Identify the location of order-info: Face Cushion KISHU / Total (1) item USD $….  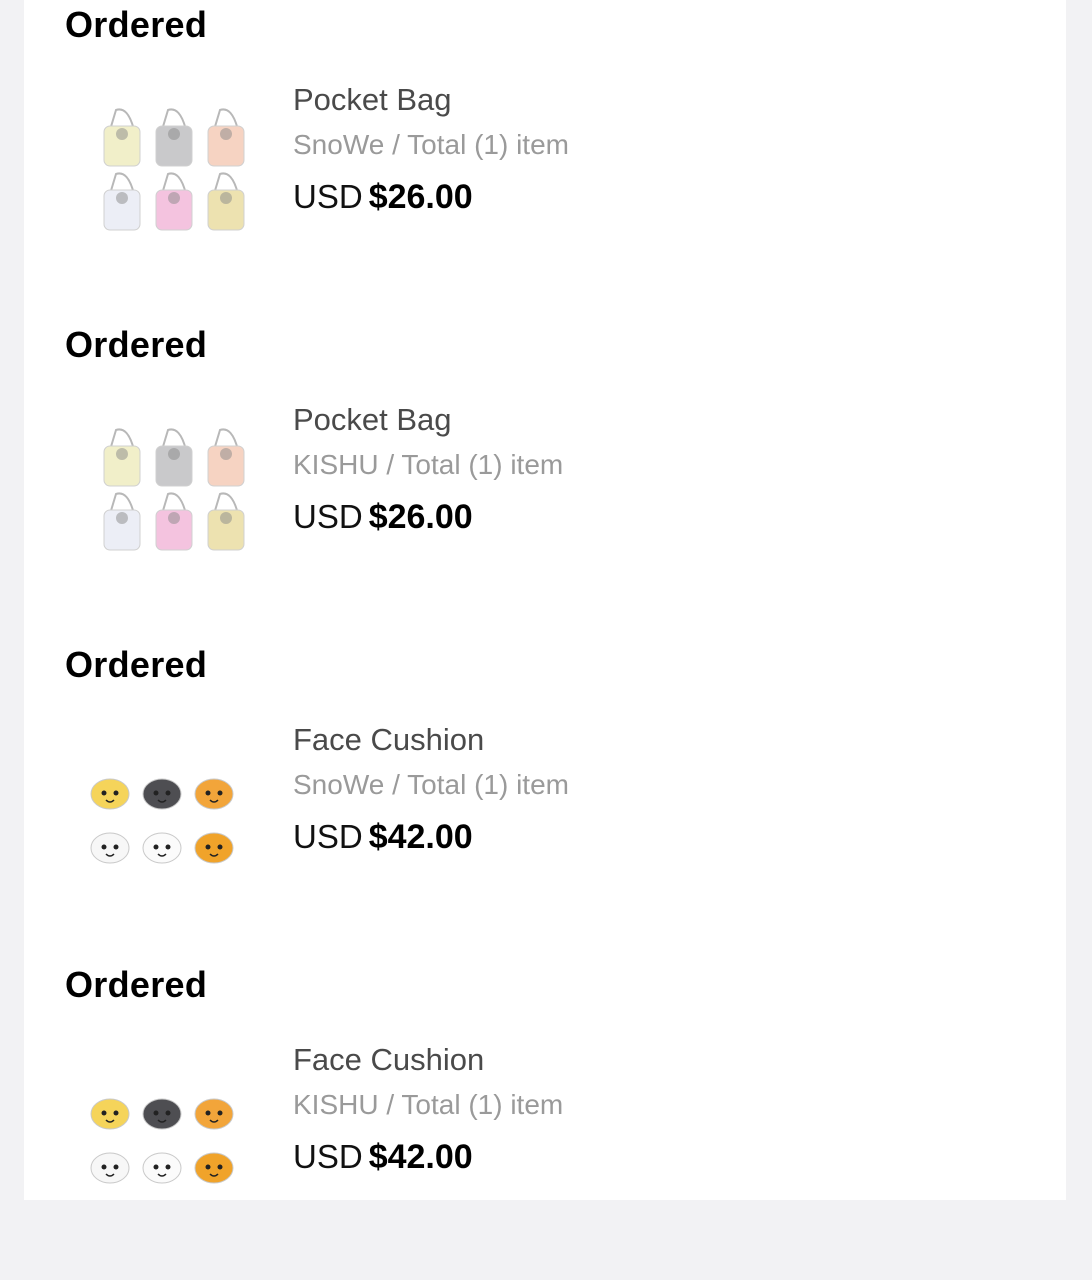
(428, 1113).